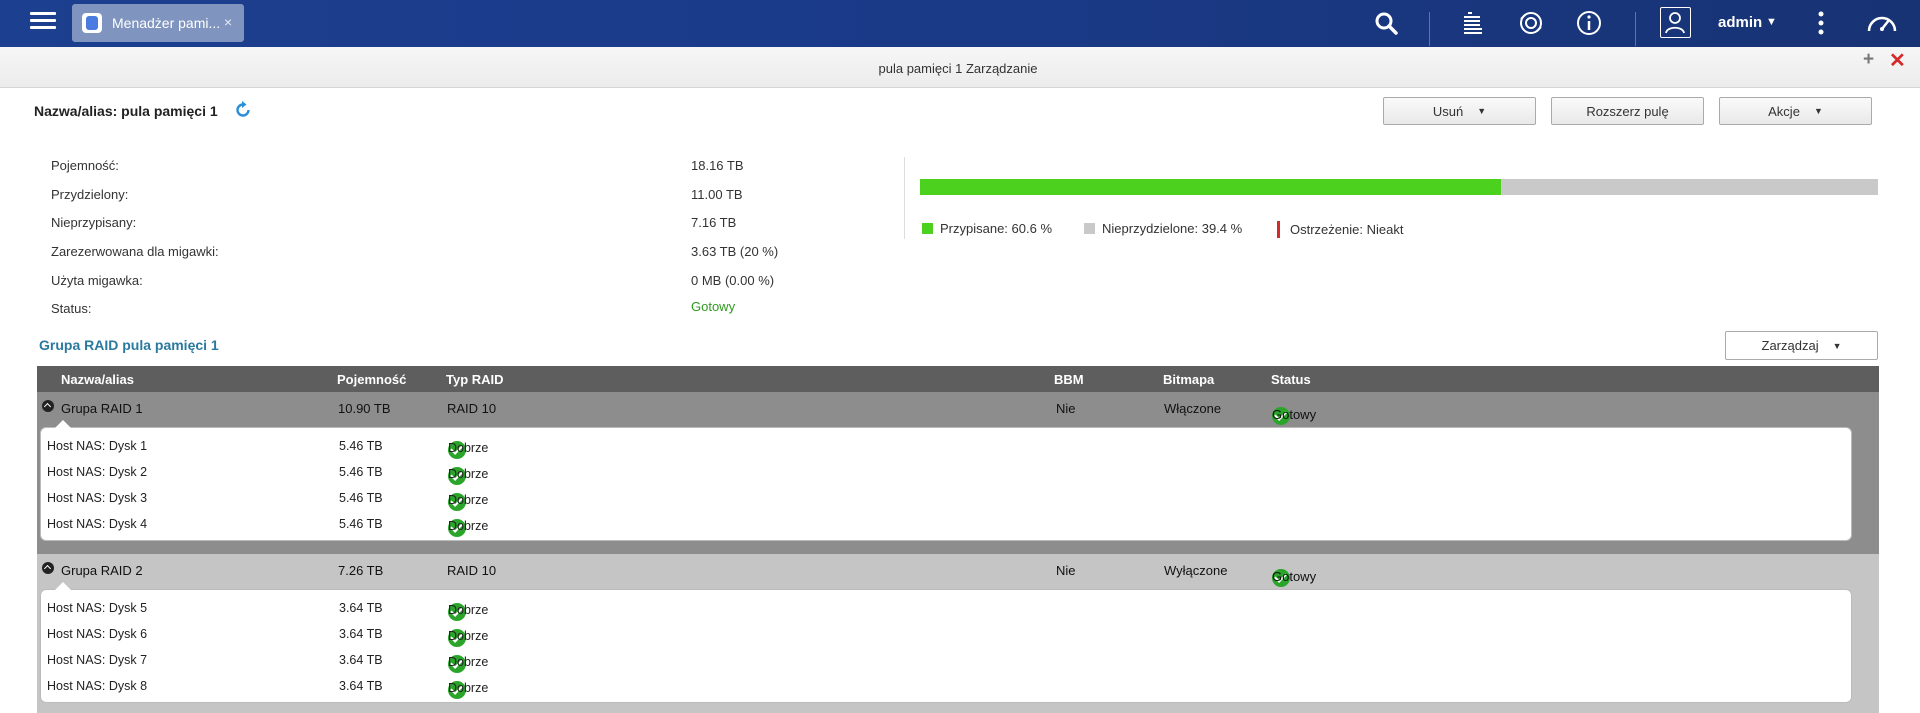  What do you see at coordinates (85, 165) in the screenshot?
I see `info-label-capacity: Pojemność:` at bounding box center [85, 165].